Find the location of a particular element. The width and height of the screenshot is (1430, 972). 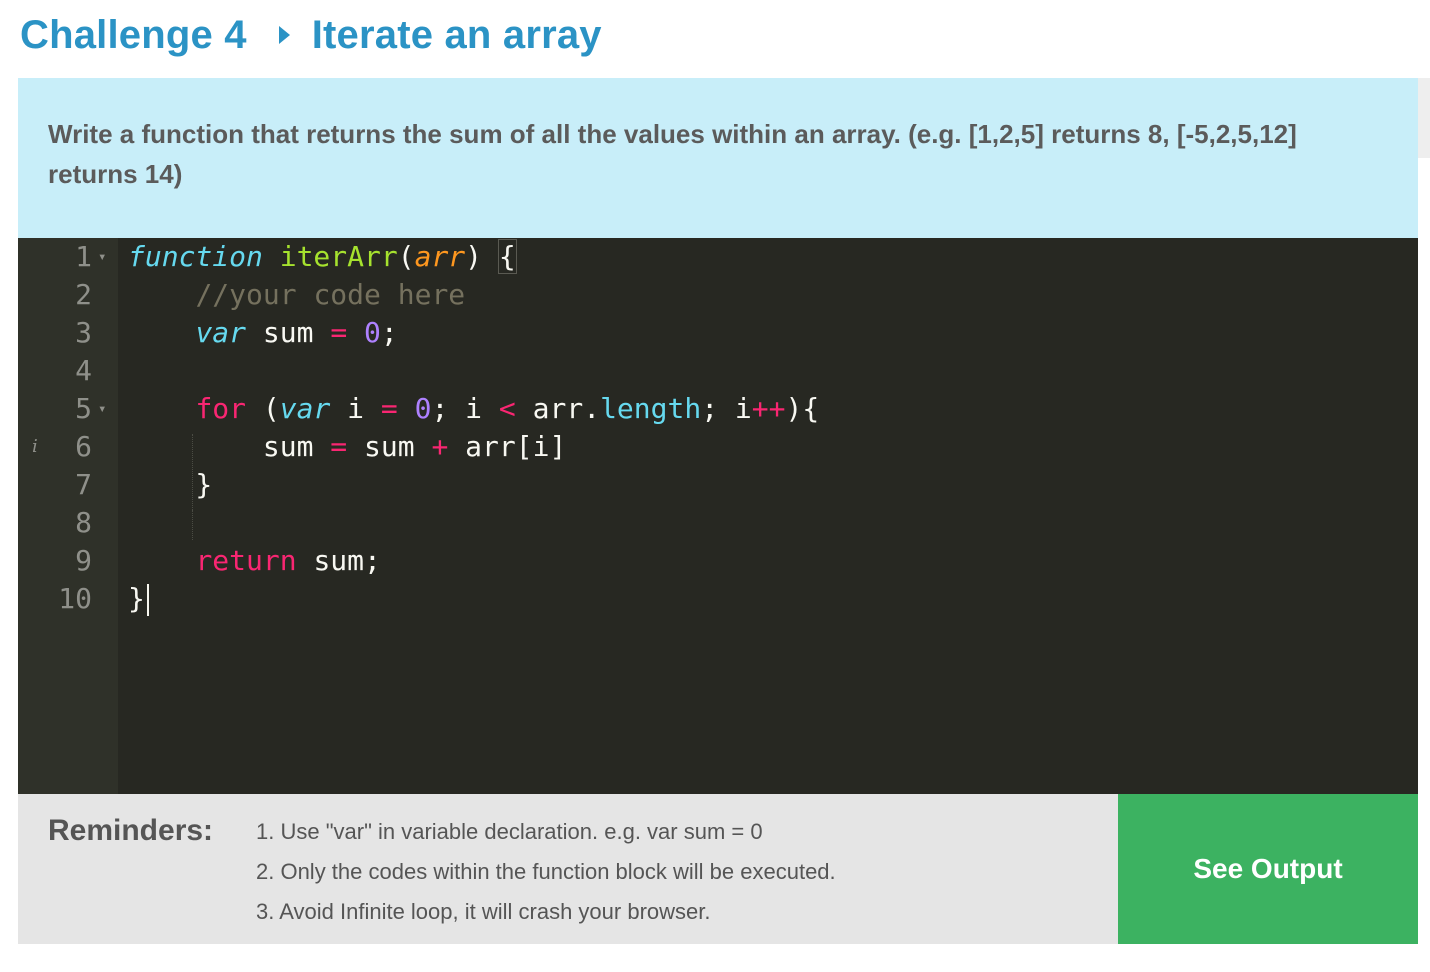

see-output-button: See Output is located at coordinates (1268, 869).